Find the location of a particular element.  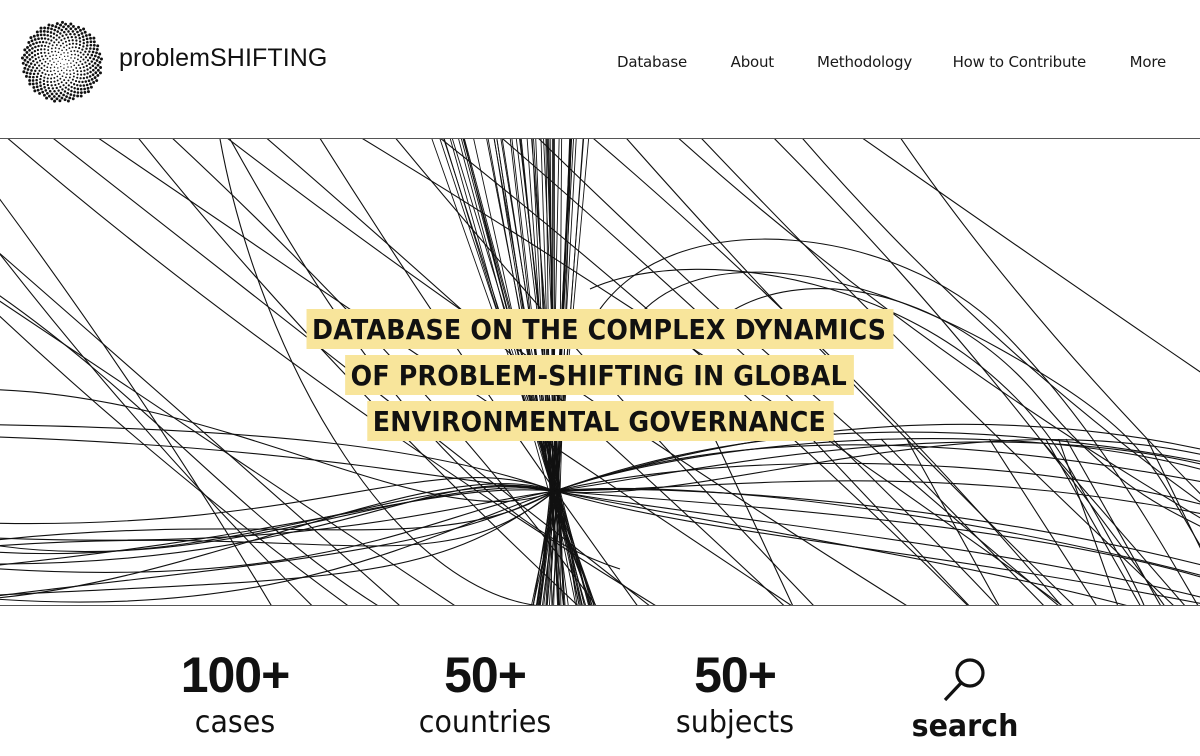

stat-countries: 50+ countries is located at coordinates (485, 673).